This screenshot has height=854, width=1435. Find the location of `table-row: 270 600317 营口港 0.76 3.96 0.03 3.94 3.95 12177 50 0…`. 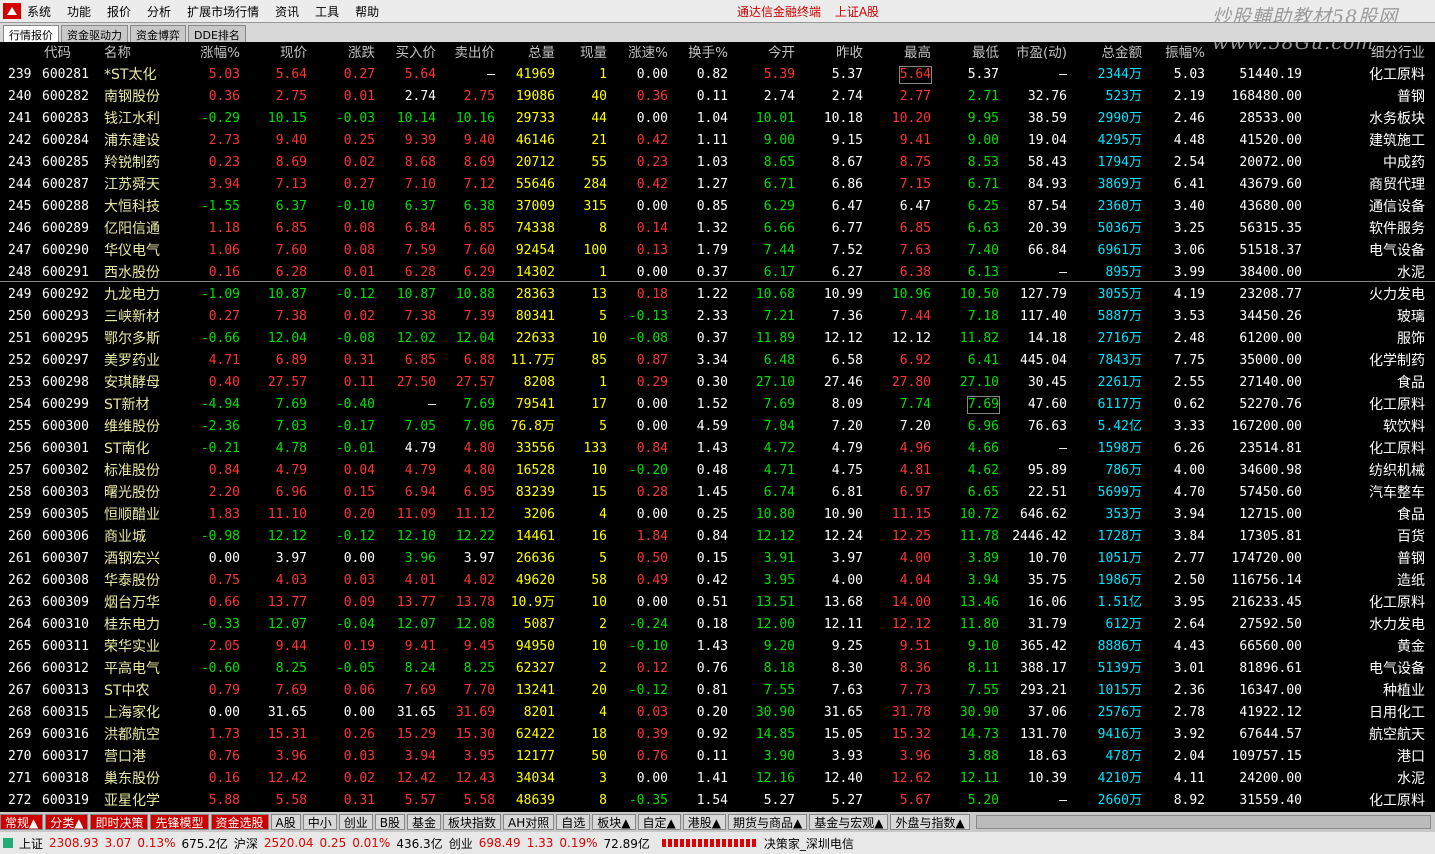

table-row: 270 600317 营口港 0.76 3.96 0.03 3.94 3.95 12177 50 0… is located at coordinates (717, 757).